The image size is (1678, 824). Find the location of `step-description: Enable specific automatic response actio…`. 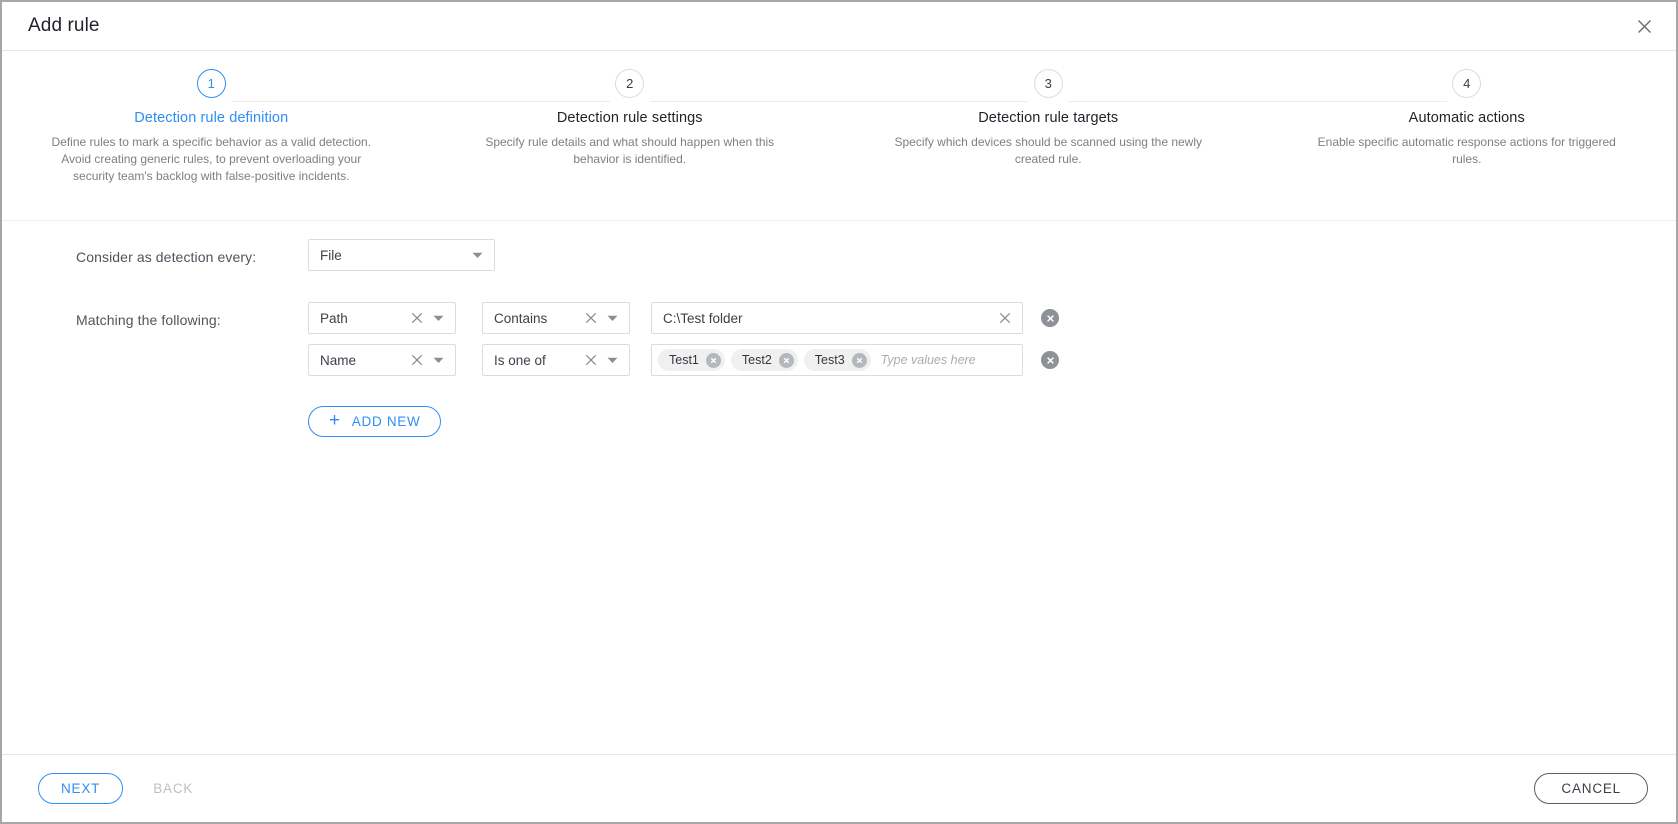

step-description: Enable specific automatic response actio… is located at coordinates (1466, 150).